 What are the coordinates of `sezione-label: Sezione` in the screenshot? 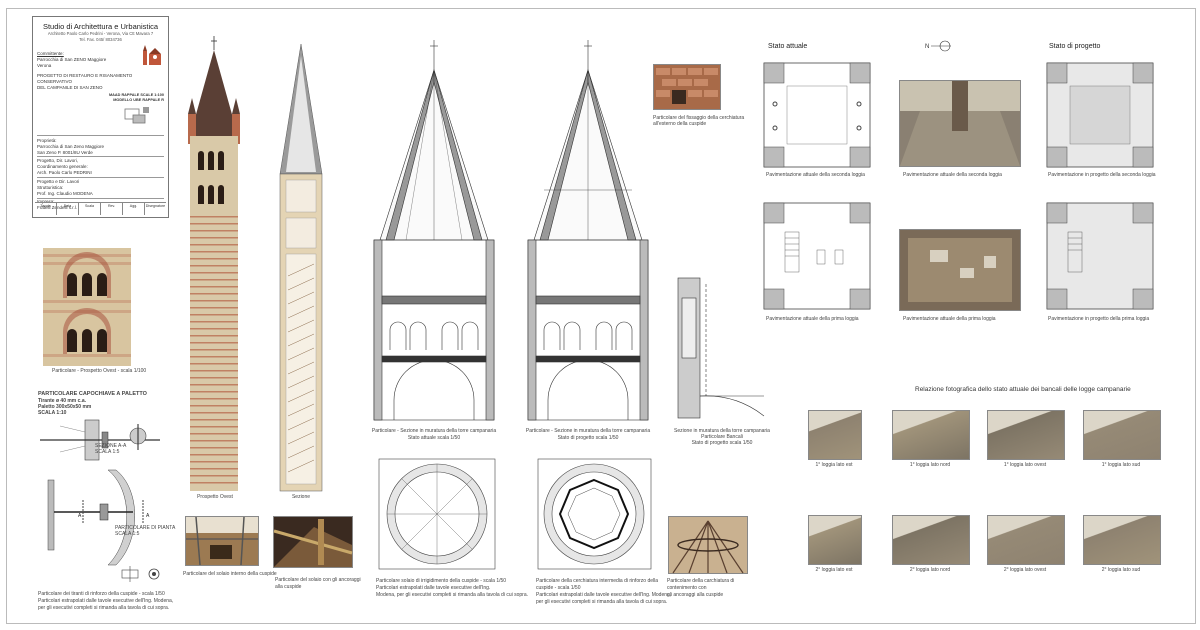 It's located at (301, 497).